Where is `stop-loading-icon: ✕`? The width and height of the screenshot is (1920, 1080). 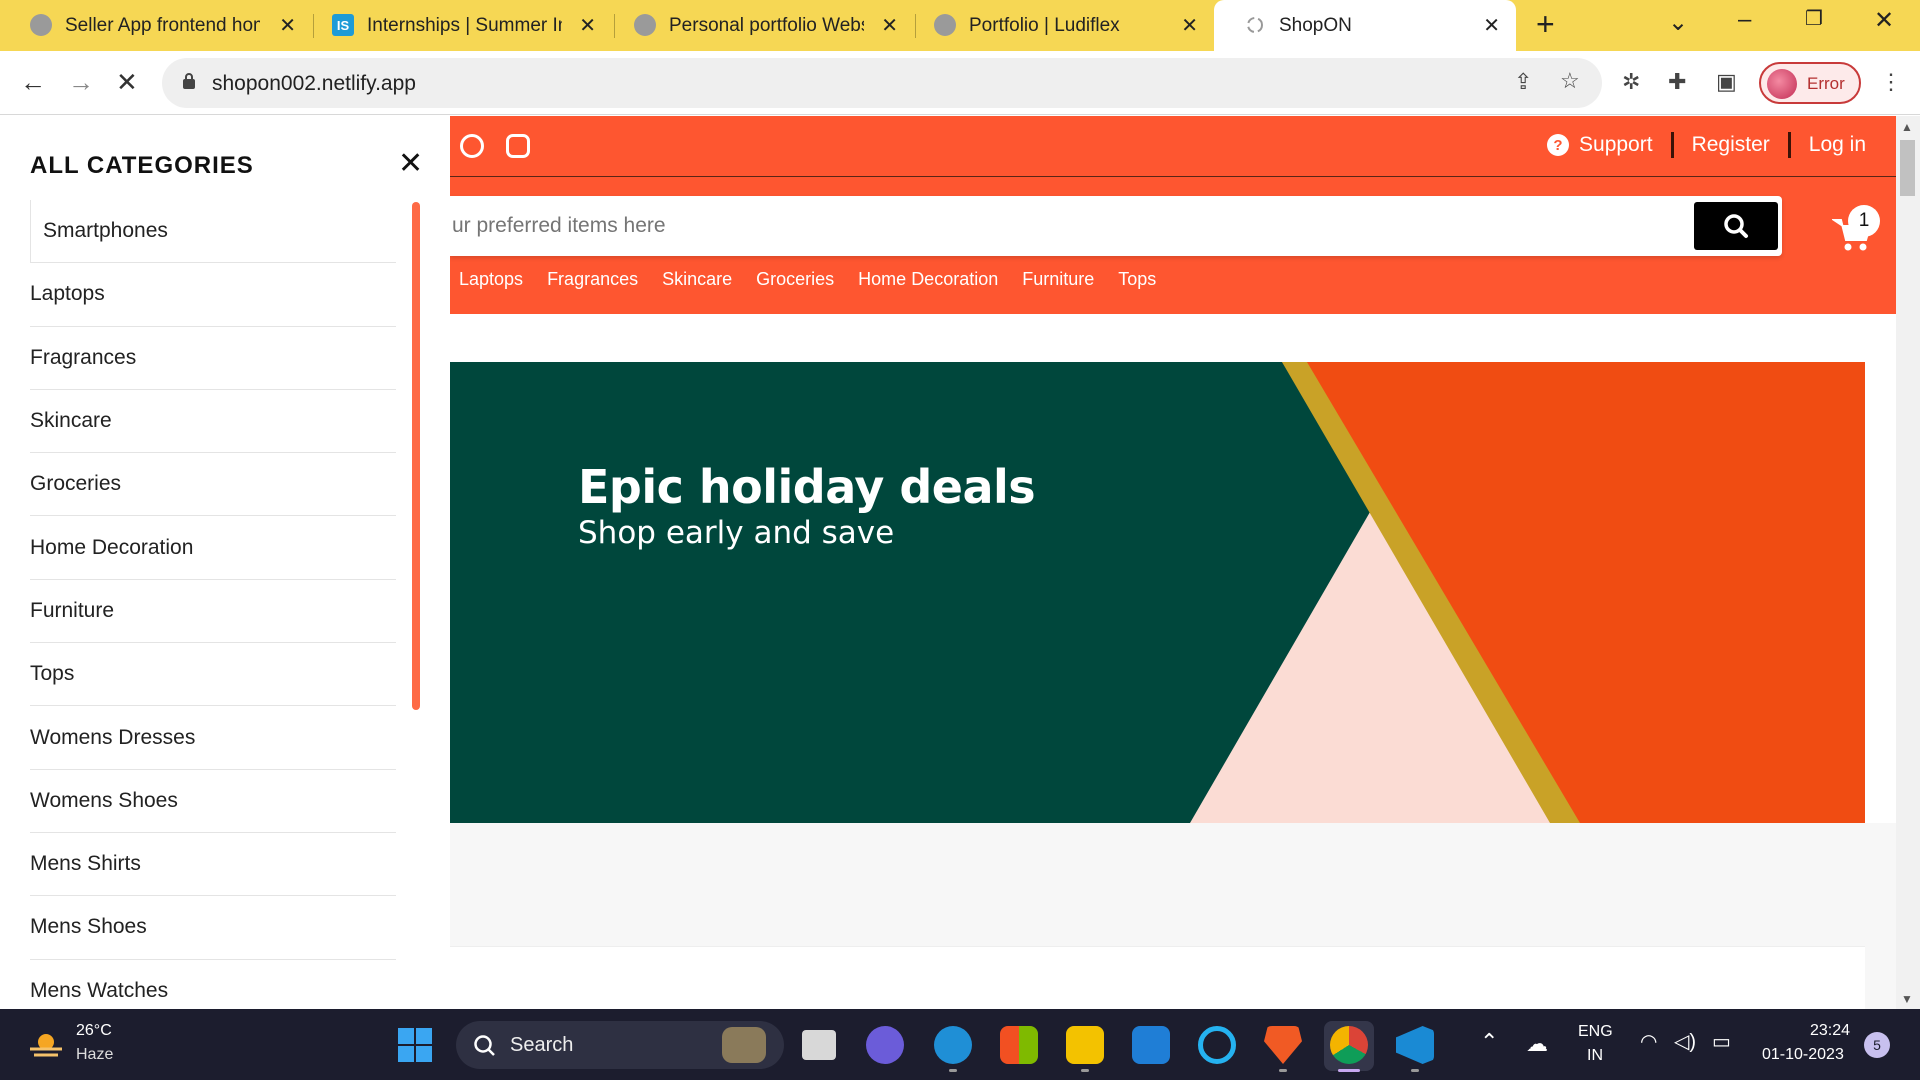
stop-loading-icon: ✕ is located at coordinates (127, 82).